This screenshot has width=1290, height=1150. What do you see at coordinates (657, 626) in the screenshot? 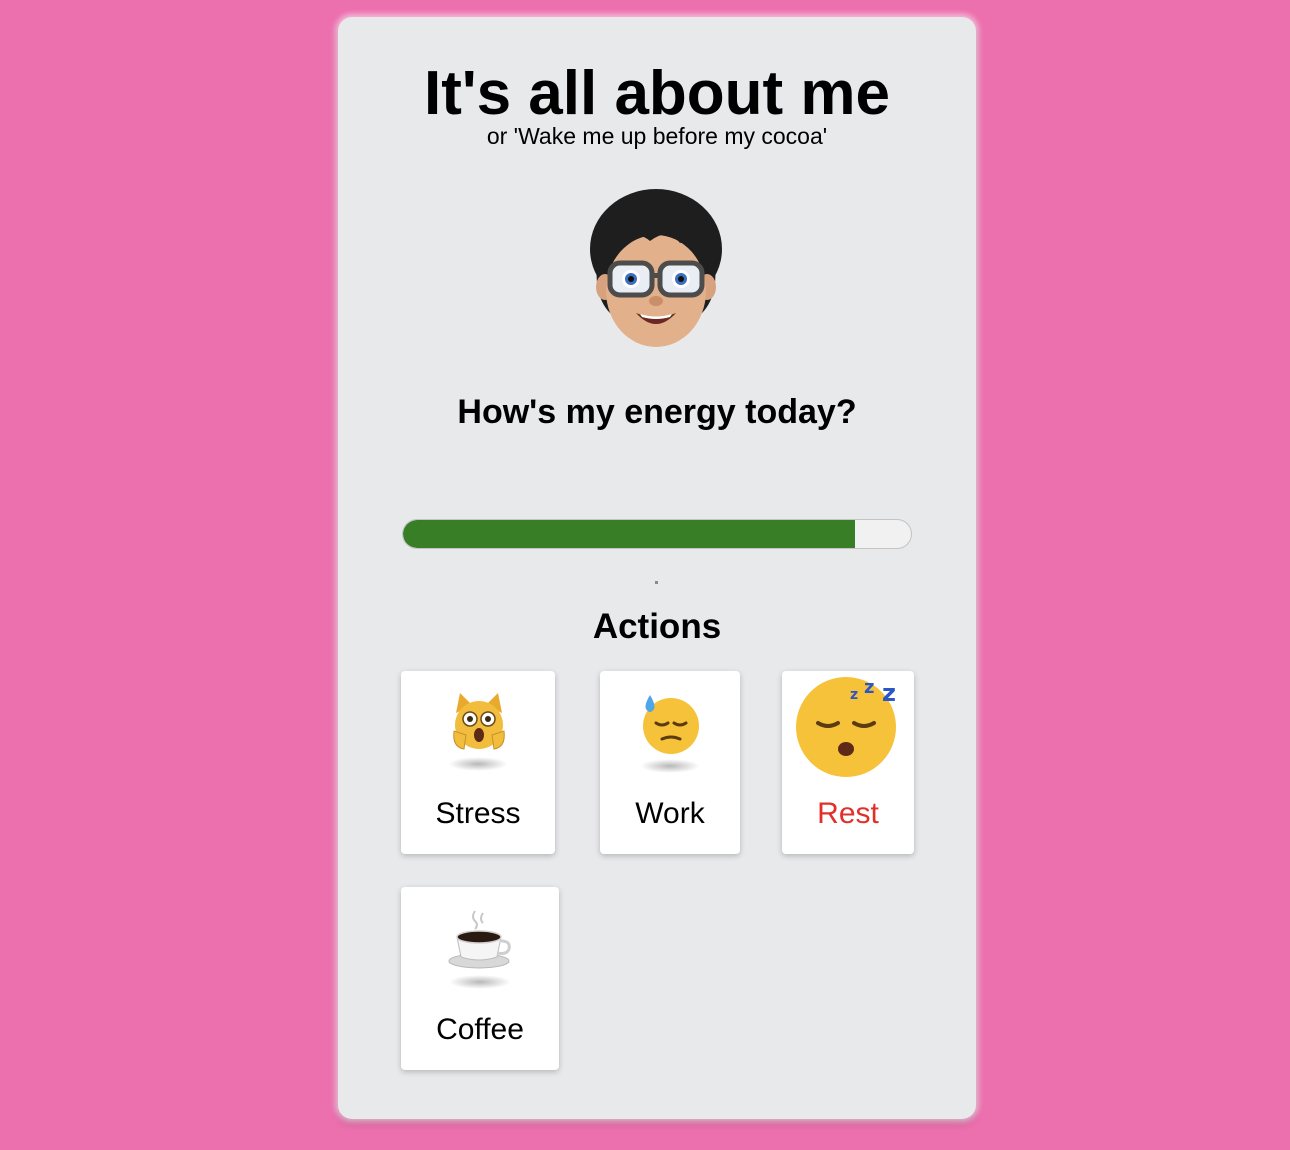
I see `actions-heading: Actions` at bounding box center [657, 626].